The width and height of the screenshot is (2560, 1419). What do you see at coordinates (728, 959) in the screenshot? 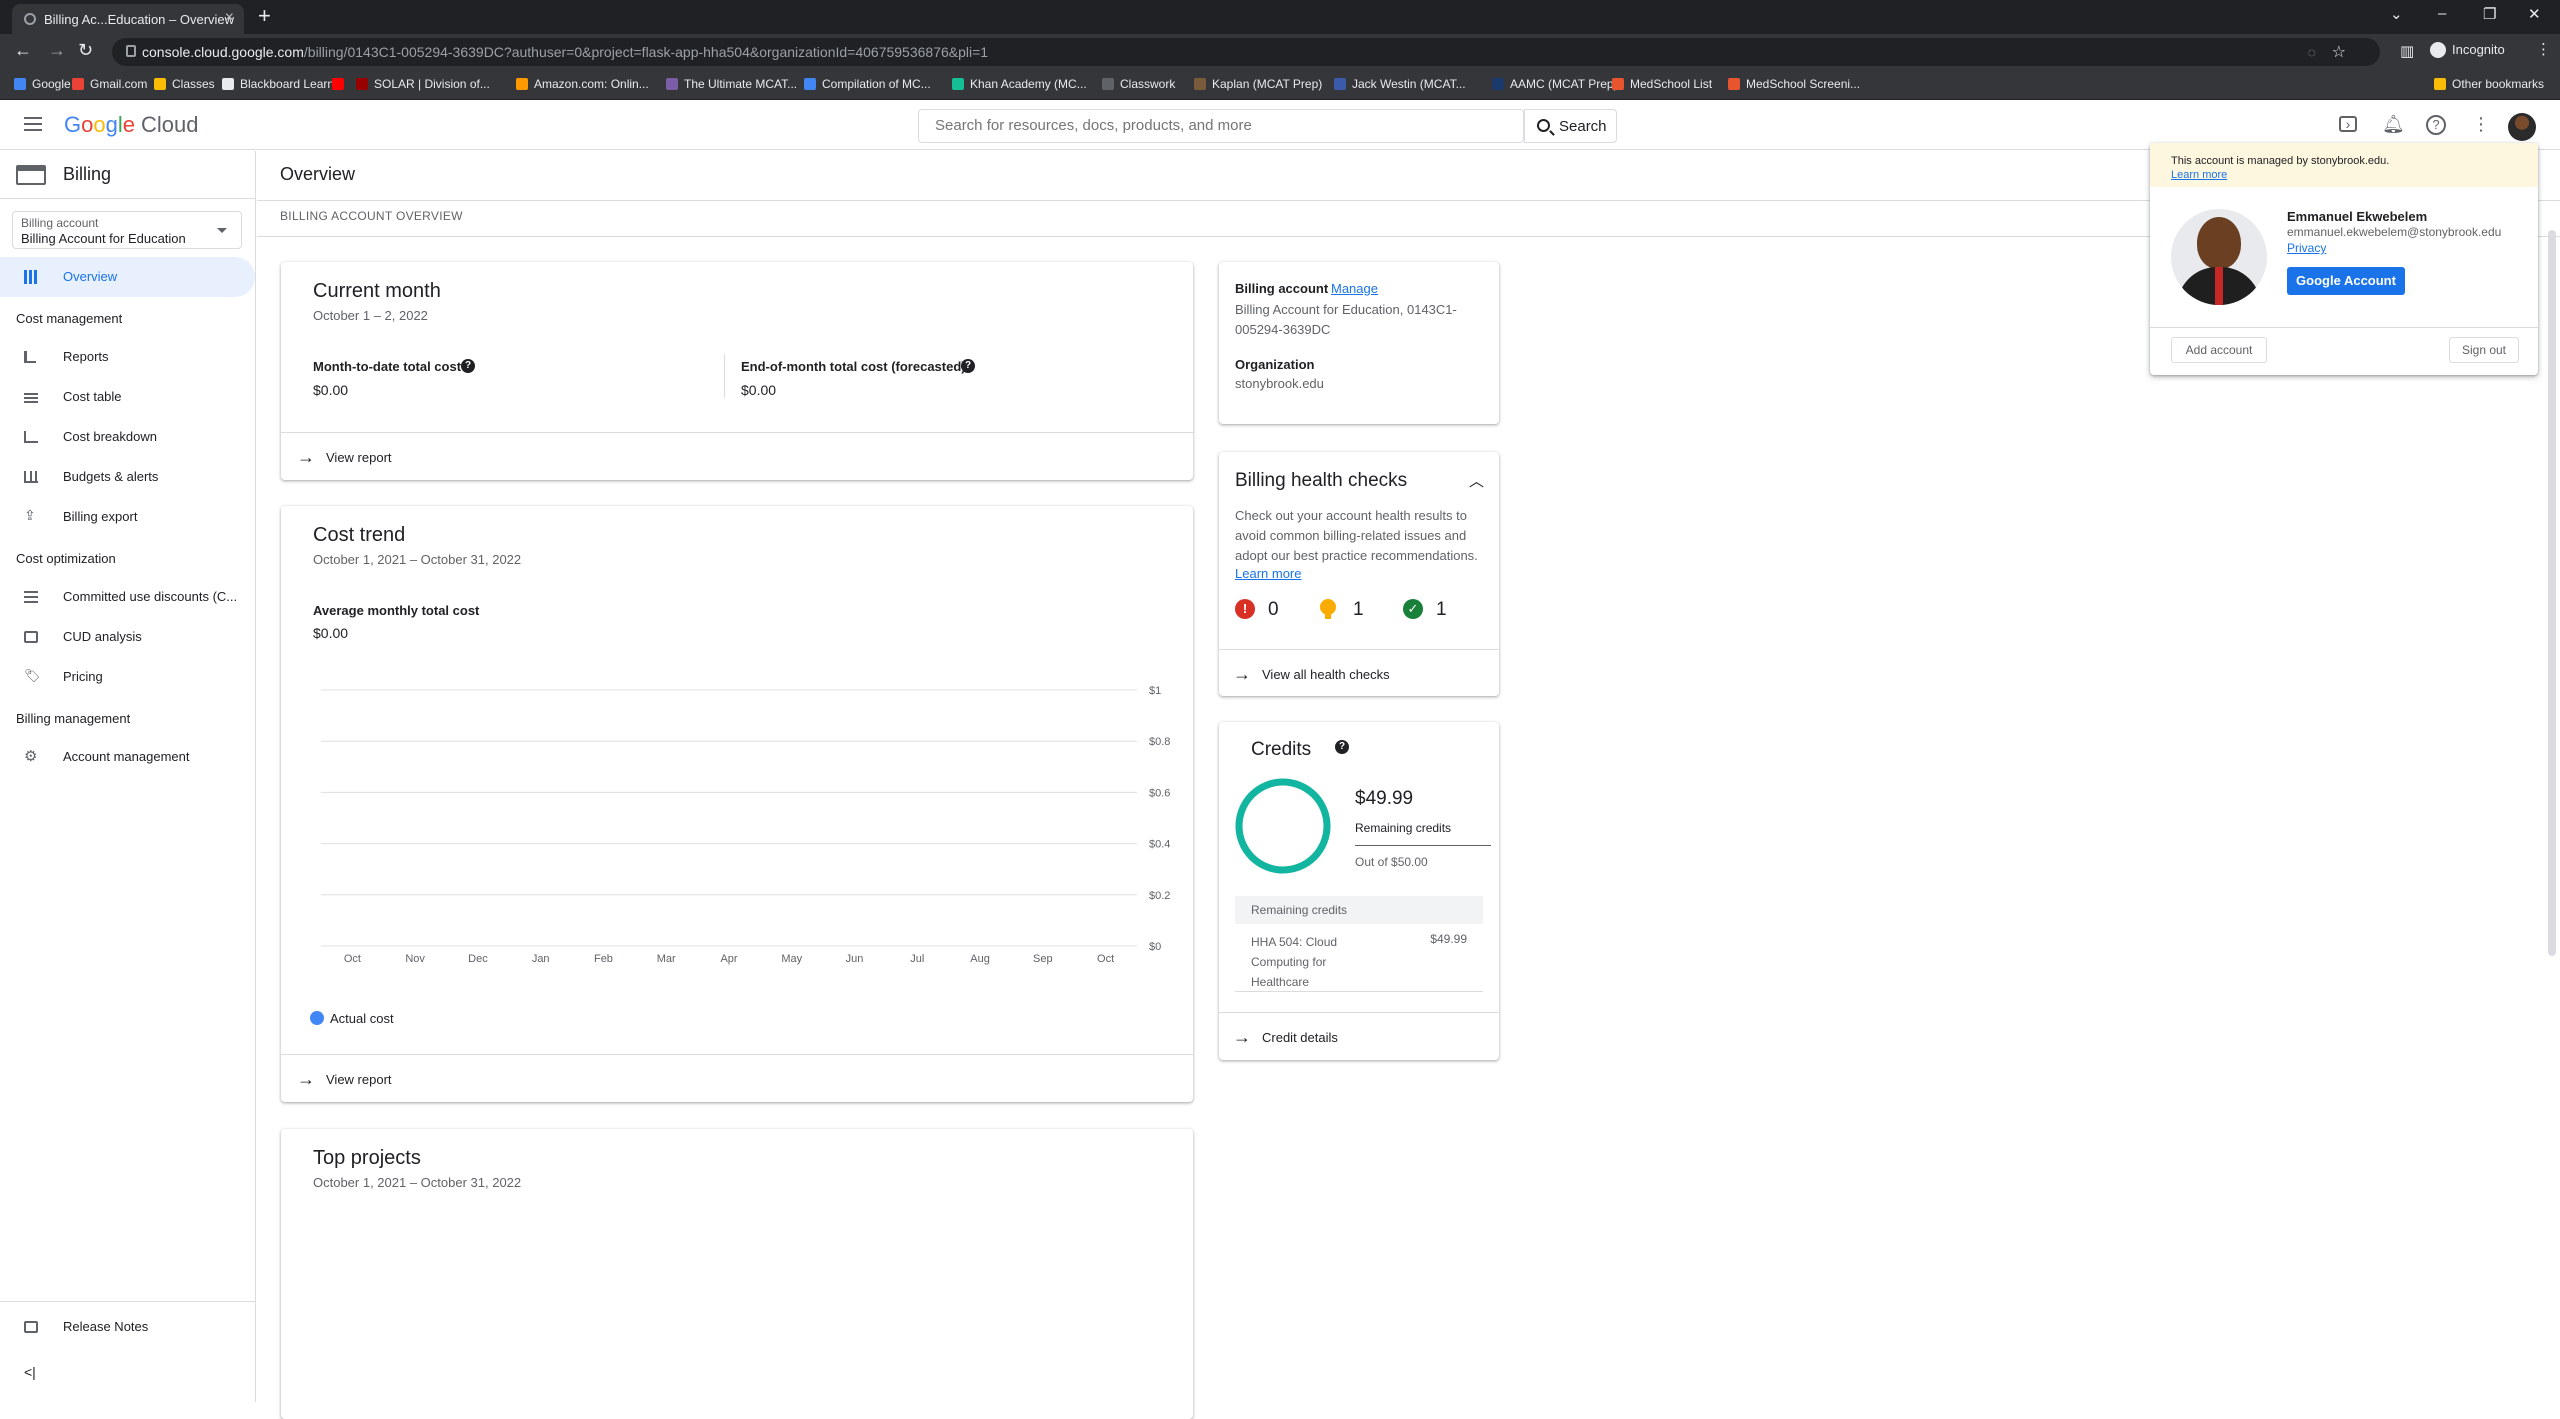
I see `x-tick-label: Apr` at bounding box center [728, 959].